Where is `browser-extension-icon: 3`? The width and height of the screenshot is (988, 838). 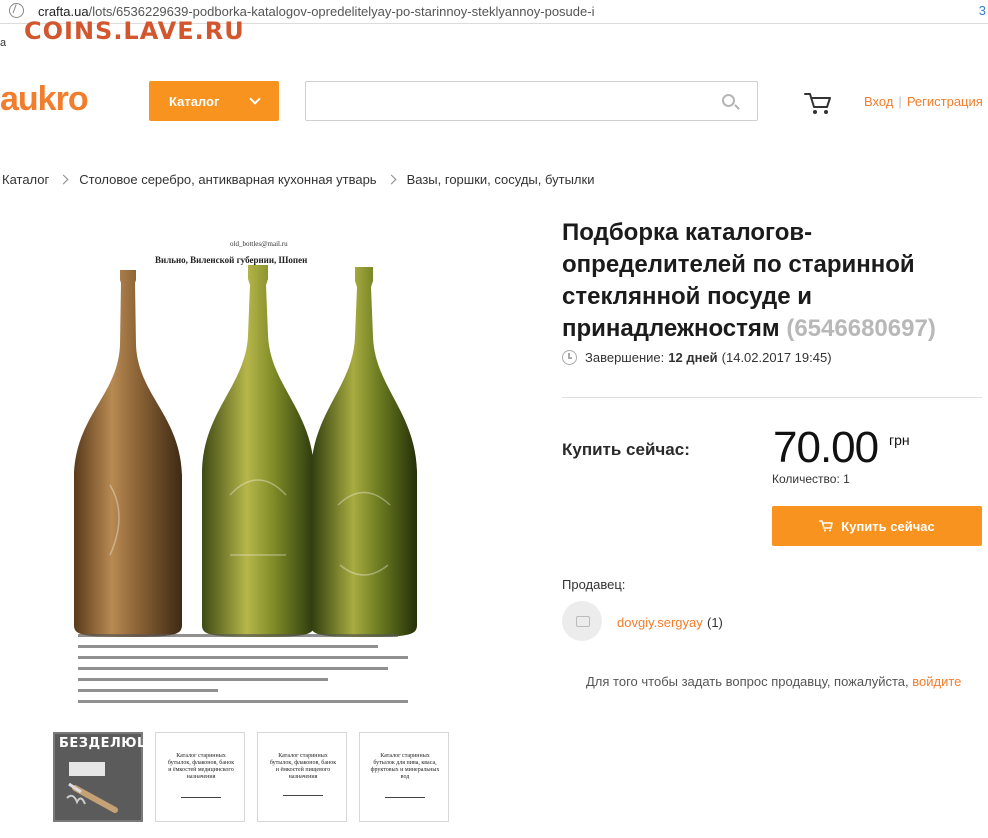
browser-extension-icon: 3 is located at coordinates (982, 10).